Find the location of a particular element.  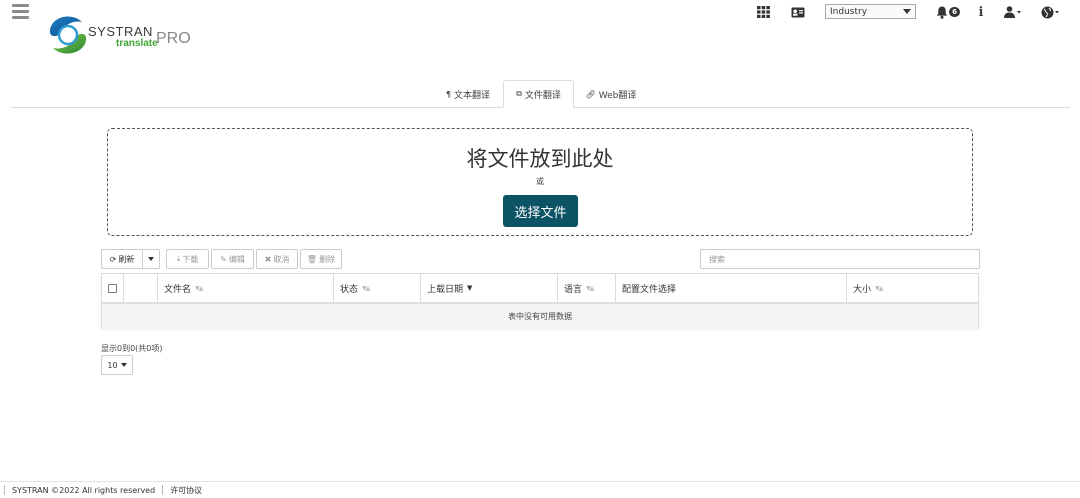

tab-web-translation: 🔗︎ Web翻译 is located at coordinates (611, 94).